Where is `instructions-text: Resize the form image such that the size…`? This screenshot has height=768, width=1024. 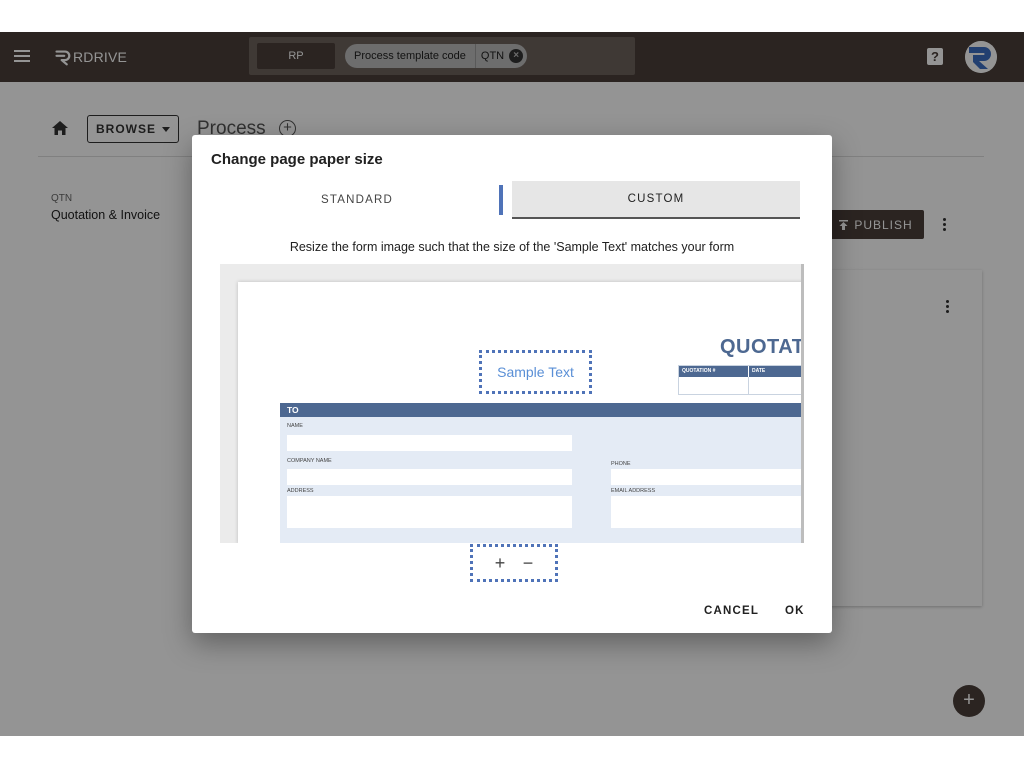
instructions-text: Resize the form image such that the size… is located at coordinates (512, 247).